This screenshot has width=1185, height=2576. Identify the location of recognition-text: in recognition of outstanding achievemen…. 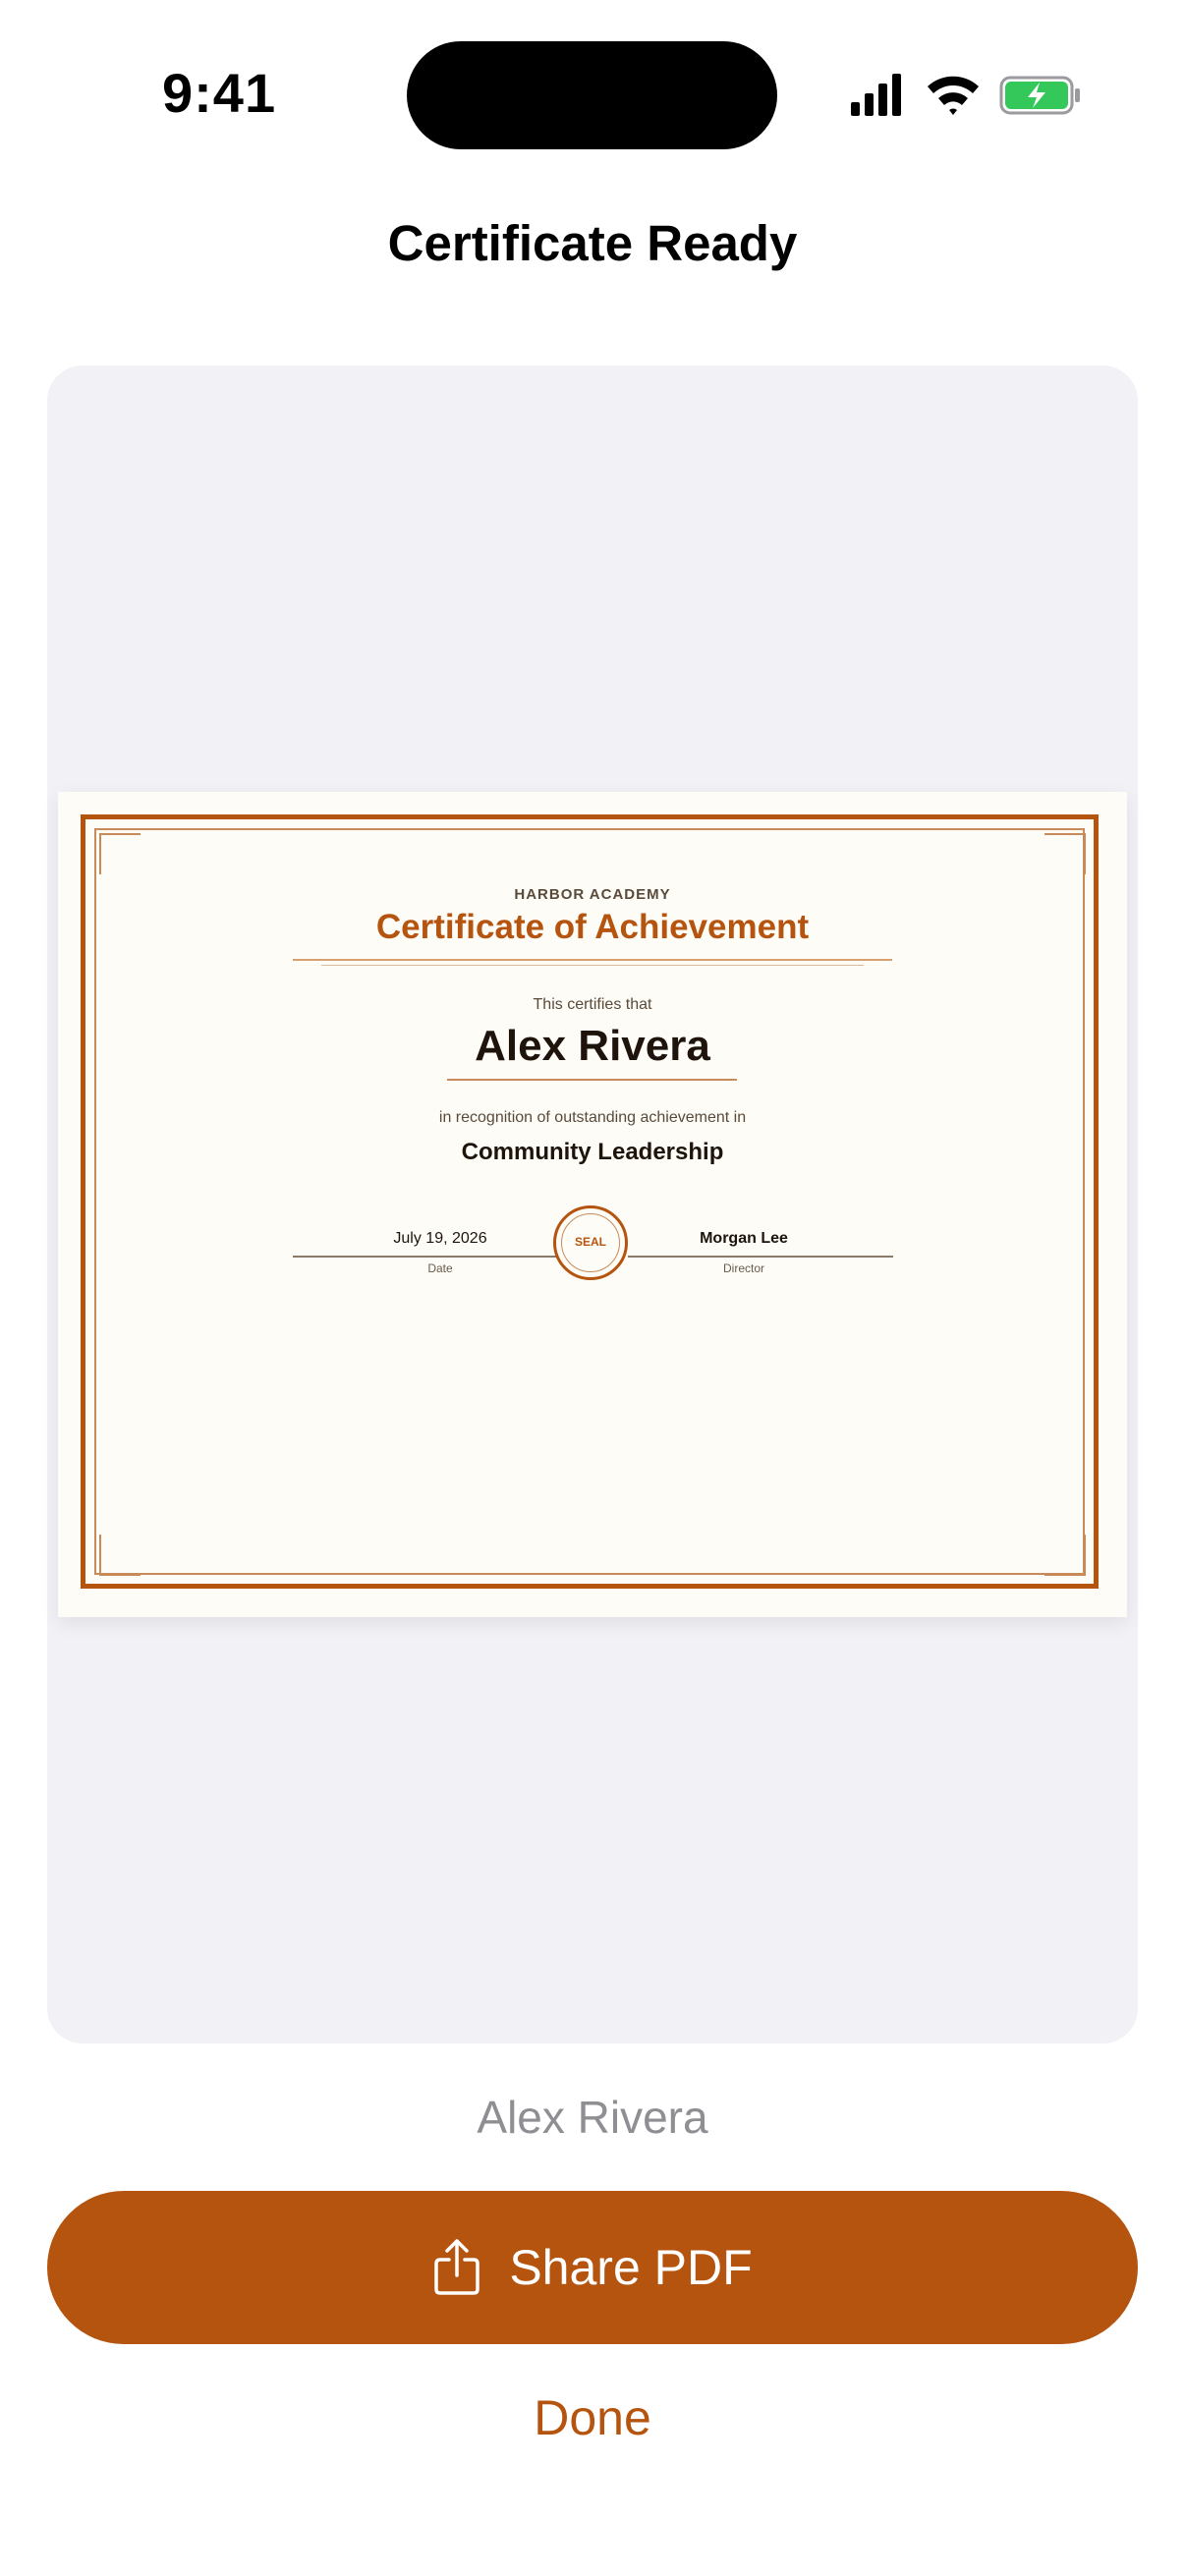
(592, 1117).